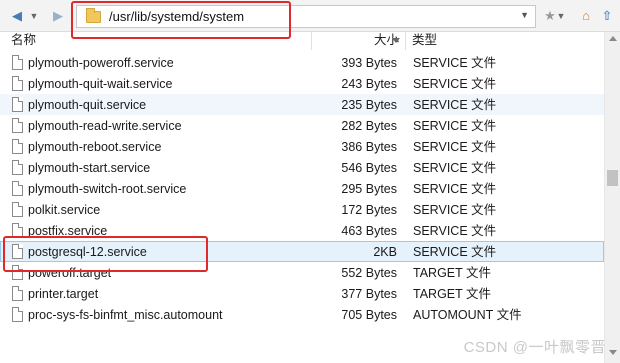 The height and width of the screenshot is (363, 620). What do you see at coordinates (105, 126) in the screenshot?
I see `file-name: plymouth-read-write.service` at bounding box center [105, 126].